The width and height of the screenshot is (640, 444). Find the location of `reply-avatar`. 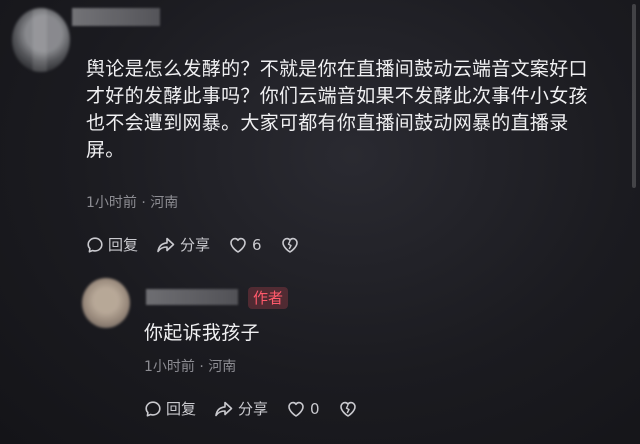

reply-avatar is located at coordinates (106, 303).